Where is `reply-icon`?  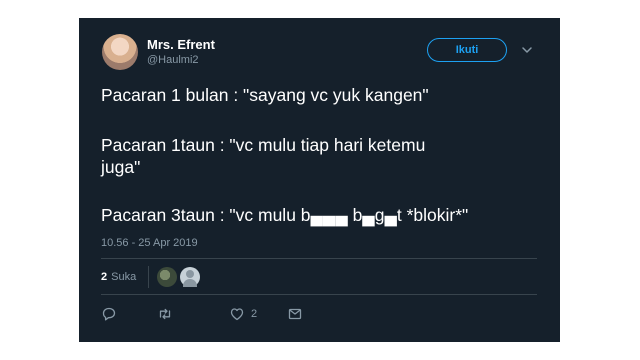 reply-icon is located at coordinates (109, 314).